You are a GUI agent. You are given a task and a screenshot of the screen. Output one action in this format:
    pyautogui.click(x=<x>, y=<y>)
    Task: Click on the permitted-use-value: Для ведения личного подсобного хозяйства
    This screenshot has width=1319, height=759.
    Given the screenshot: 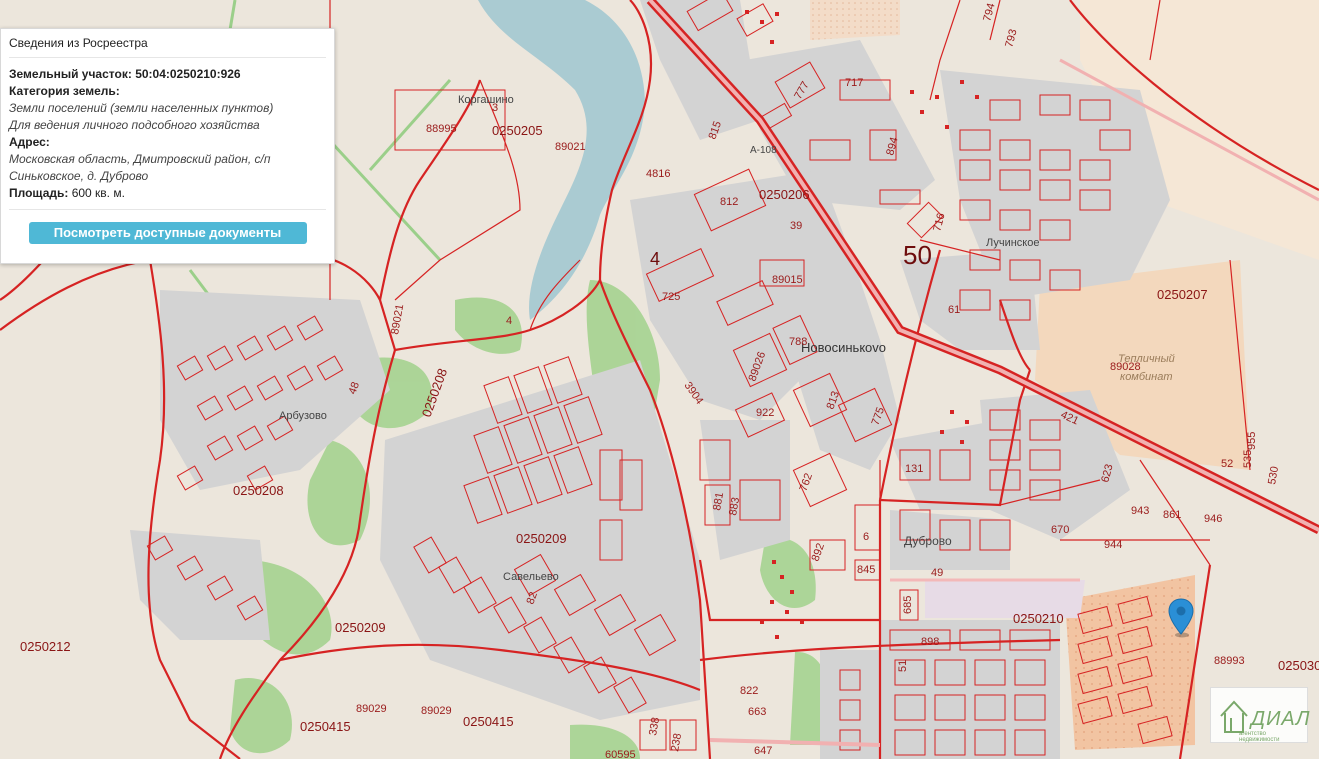 What is the action you would take?
    pyautogui.click(x=134, y=125)
    